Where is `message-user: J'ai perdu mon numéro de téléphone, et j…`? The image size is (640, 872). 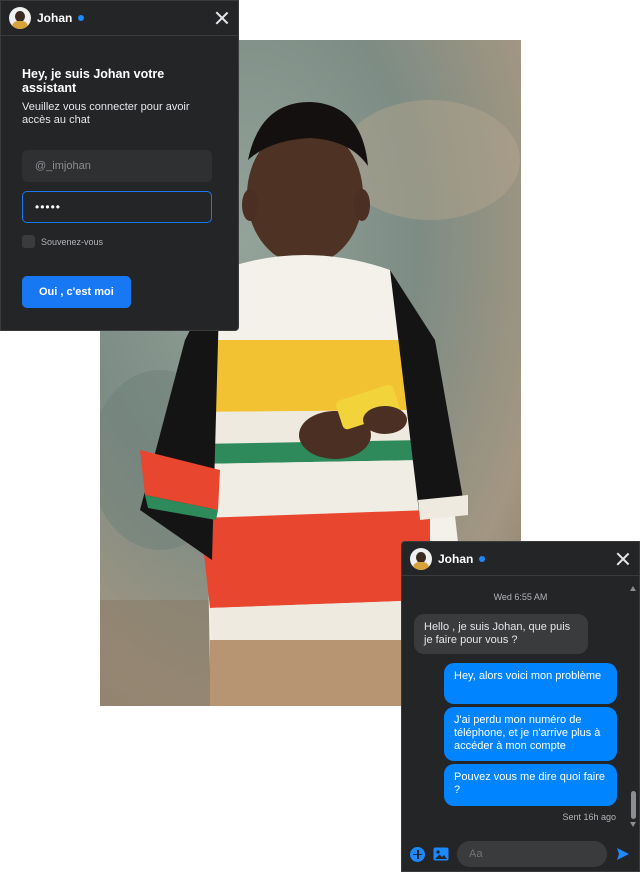
message-user: J'ai perdu mon numéro de téléphone, et j… is located at coordinates (530, 734).